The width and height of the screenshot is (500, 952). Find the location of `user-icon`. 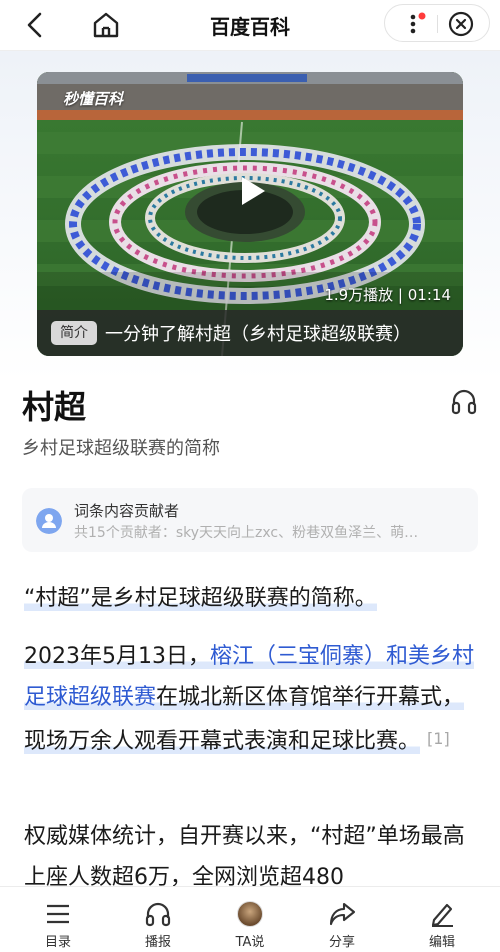

user-icon is located at coordinates (49, 521).